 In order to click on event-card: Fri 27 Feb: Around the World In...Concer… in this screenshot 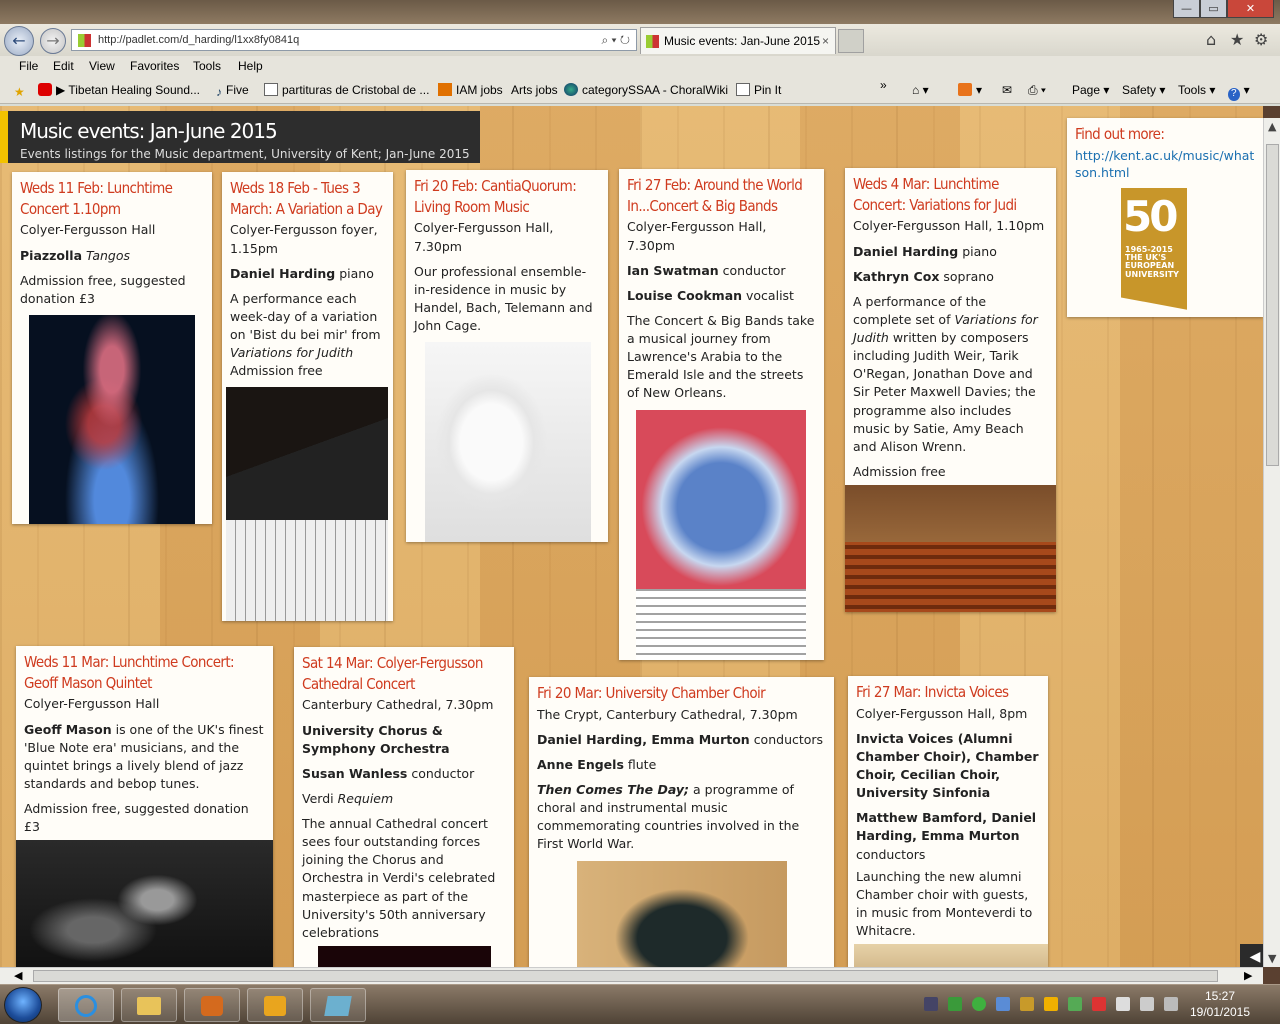, I will do `click(721, 414)`.